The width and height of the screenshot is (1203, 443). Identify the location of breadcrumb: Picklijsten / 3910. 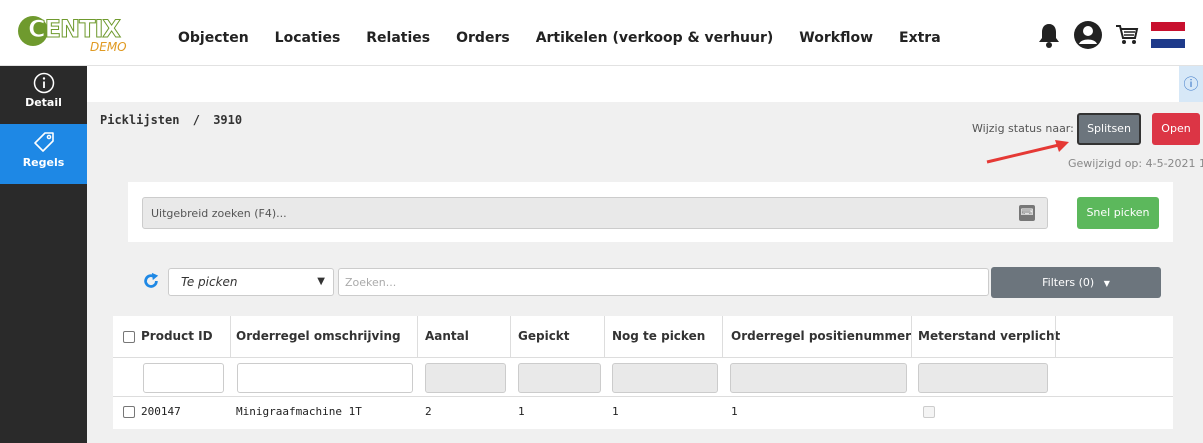
(171, 120).